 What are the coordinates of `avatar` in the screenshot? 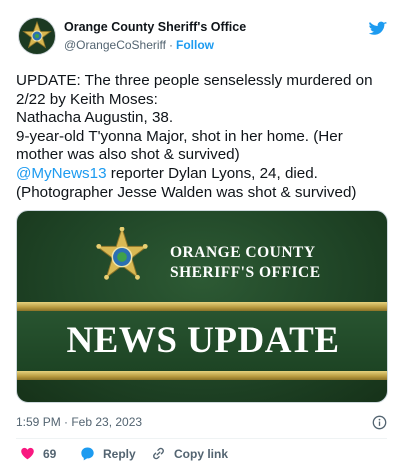 It's located at (37, 36).